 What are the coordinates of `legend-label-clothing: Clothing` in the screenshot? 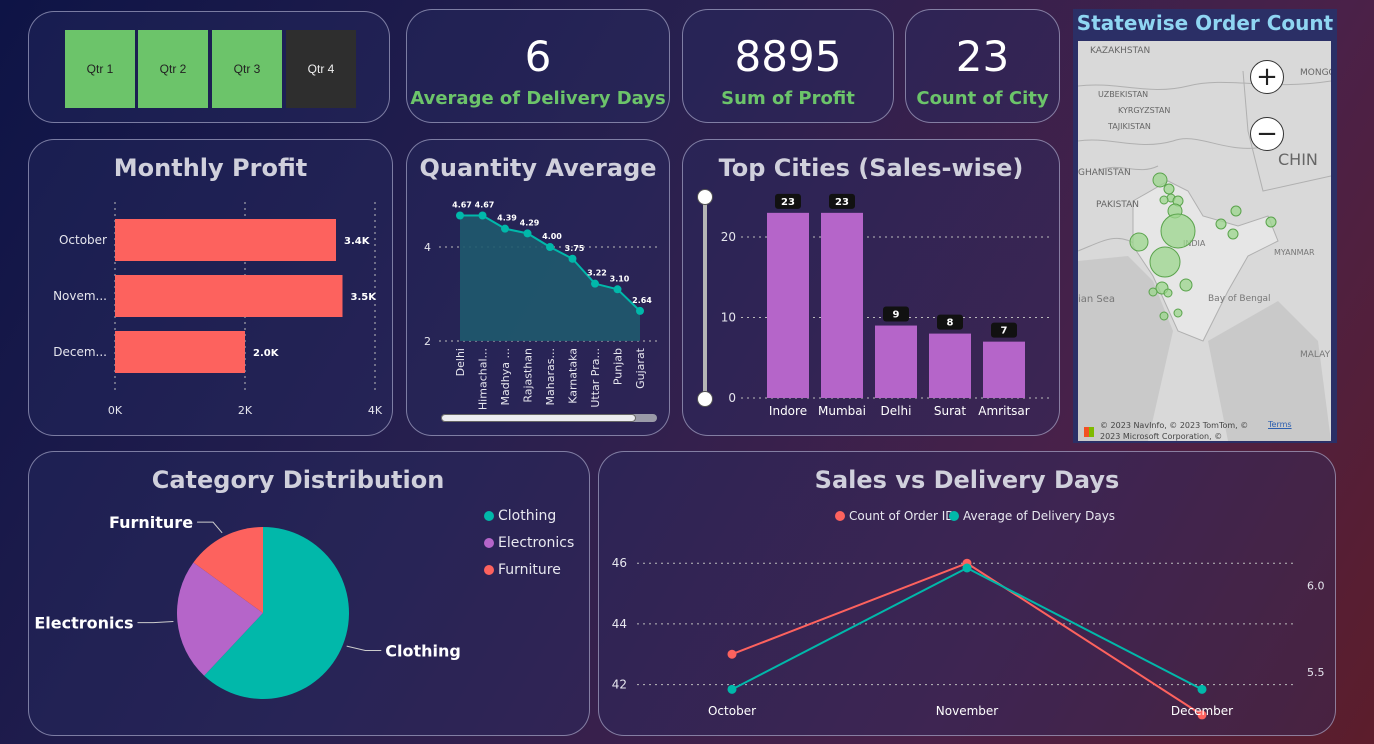 It's located at (527, 516).